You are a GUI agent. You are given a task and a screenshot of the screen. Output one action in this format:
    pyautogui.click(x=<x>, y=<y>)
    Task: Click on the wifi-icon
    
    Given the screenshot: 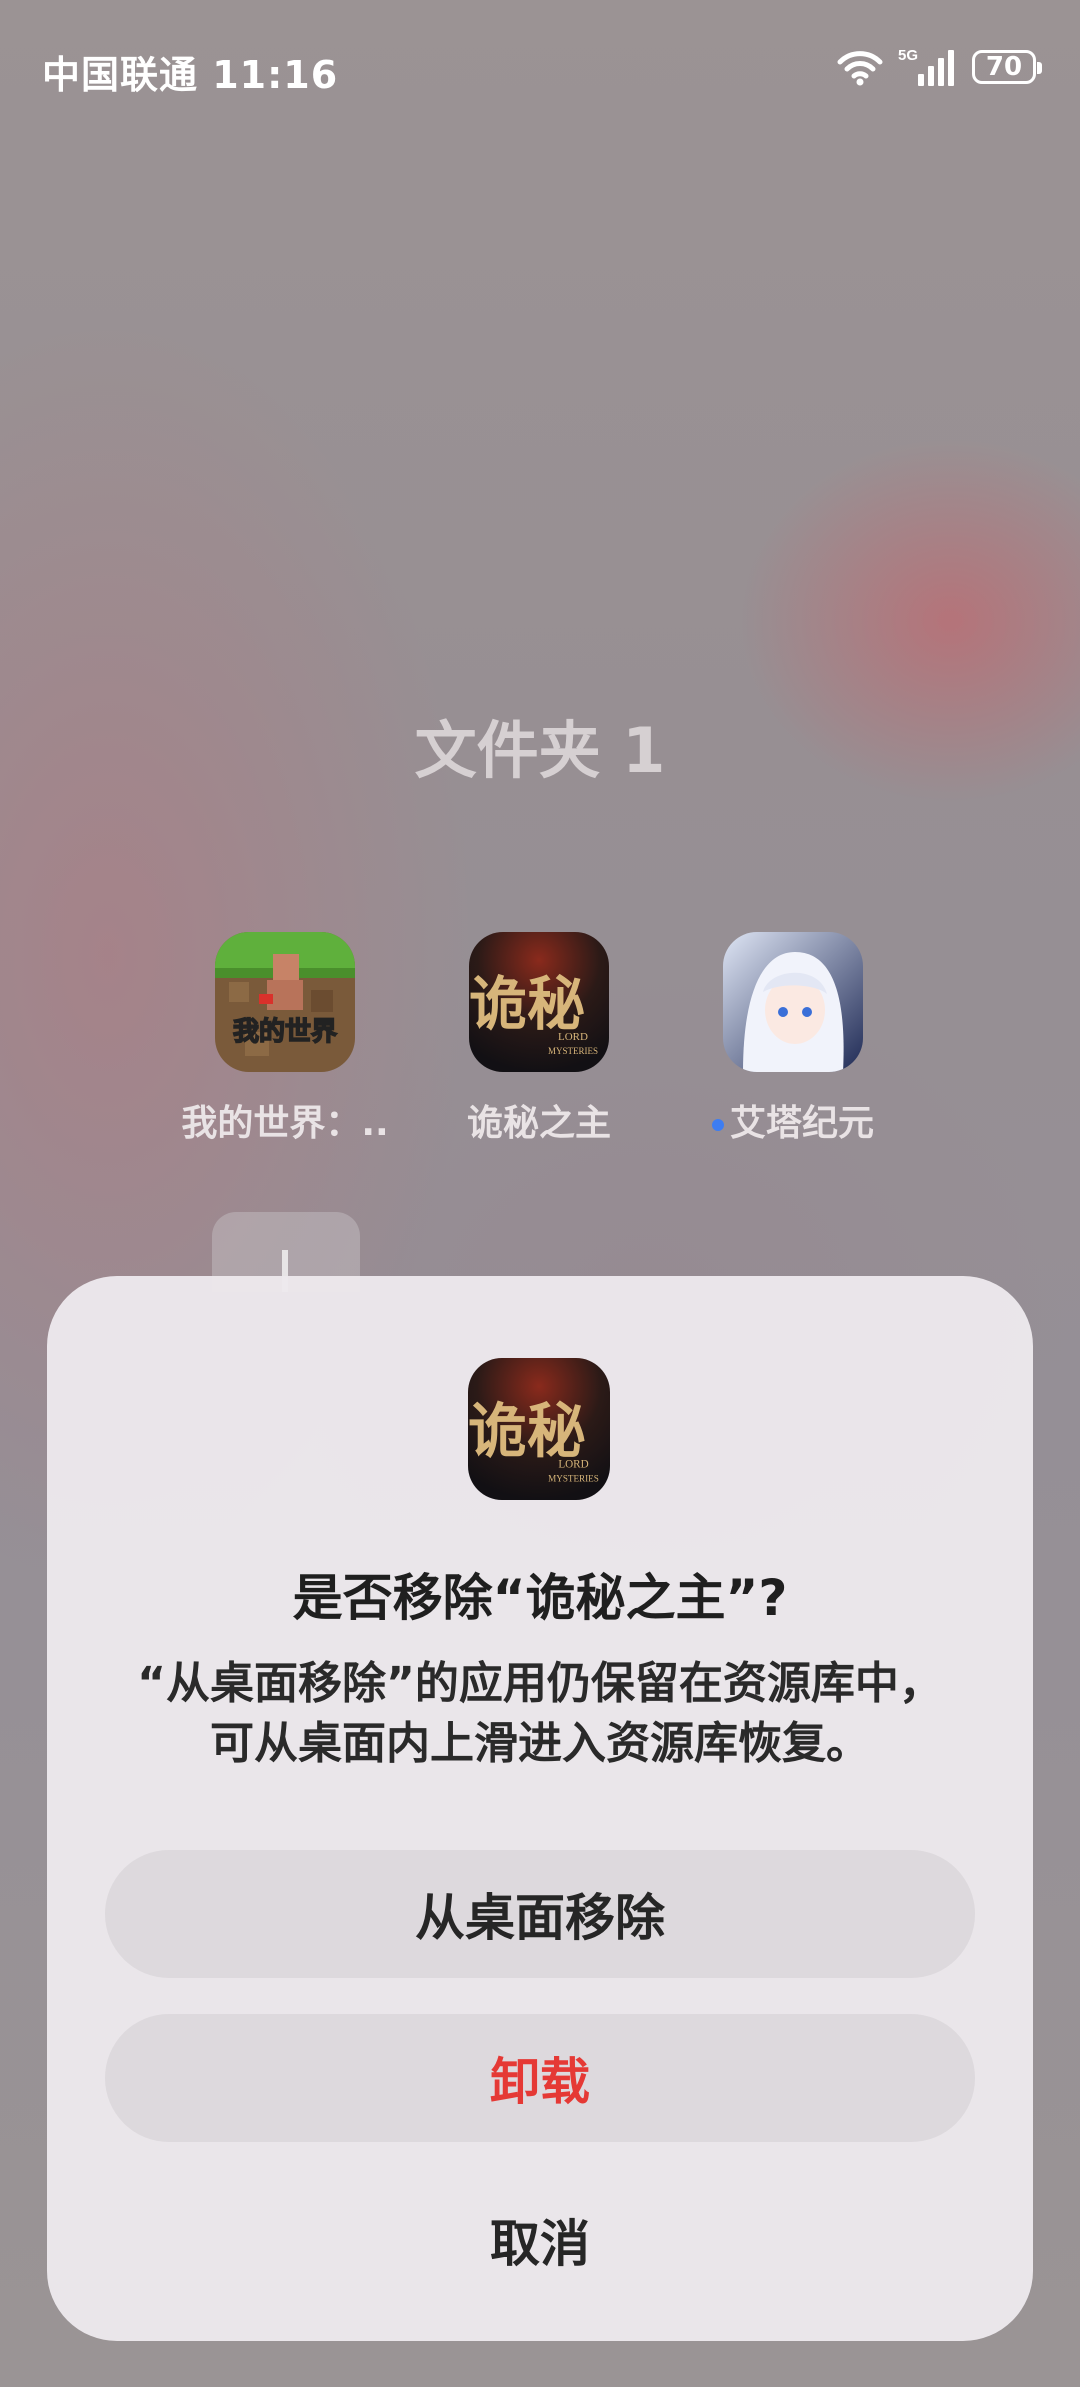 What is the action you would take?
    pyautogui.click(x=860, y=68)
    